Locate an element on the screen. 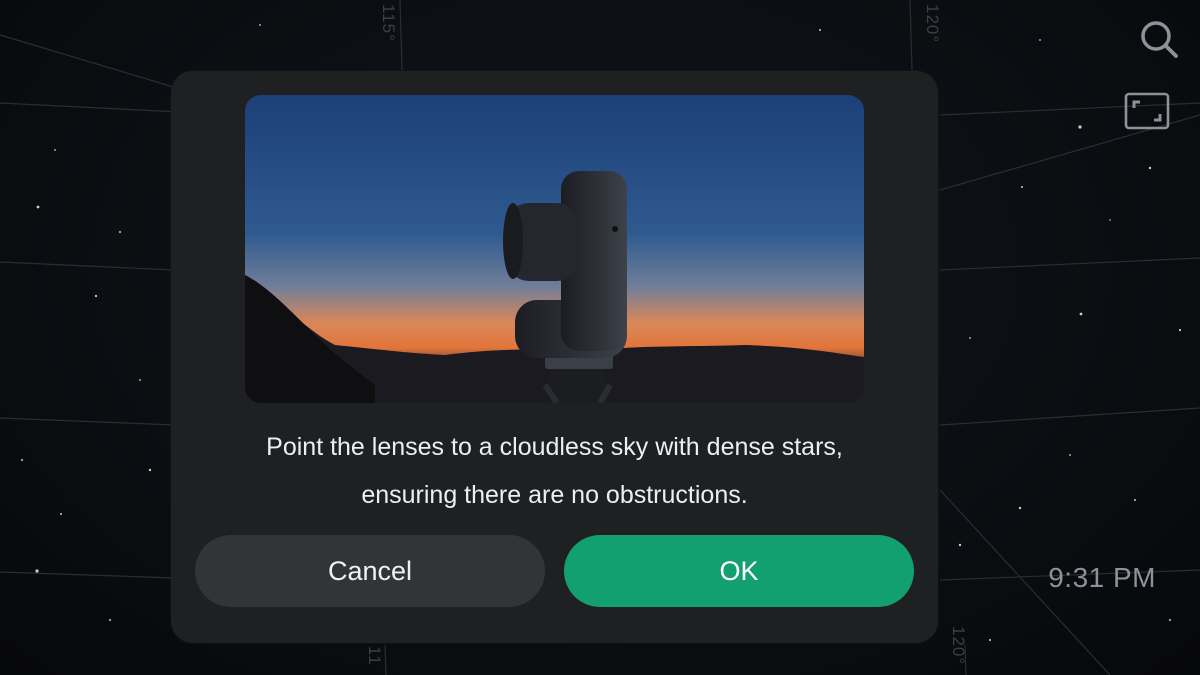 The image size is (1200, 675). status-time: 9:31 PM is located at coordinates (1102, 577).